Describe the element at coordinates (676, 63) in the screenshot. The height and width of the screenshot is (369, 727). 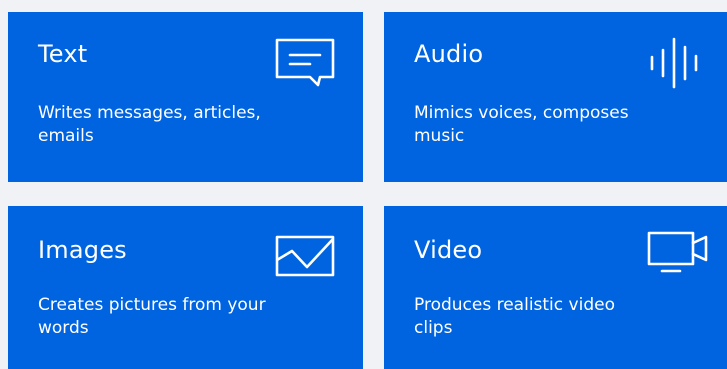
I see `sound-wave-icon` at that location.